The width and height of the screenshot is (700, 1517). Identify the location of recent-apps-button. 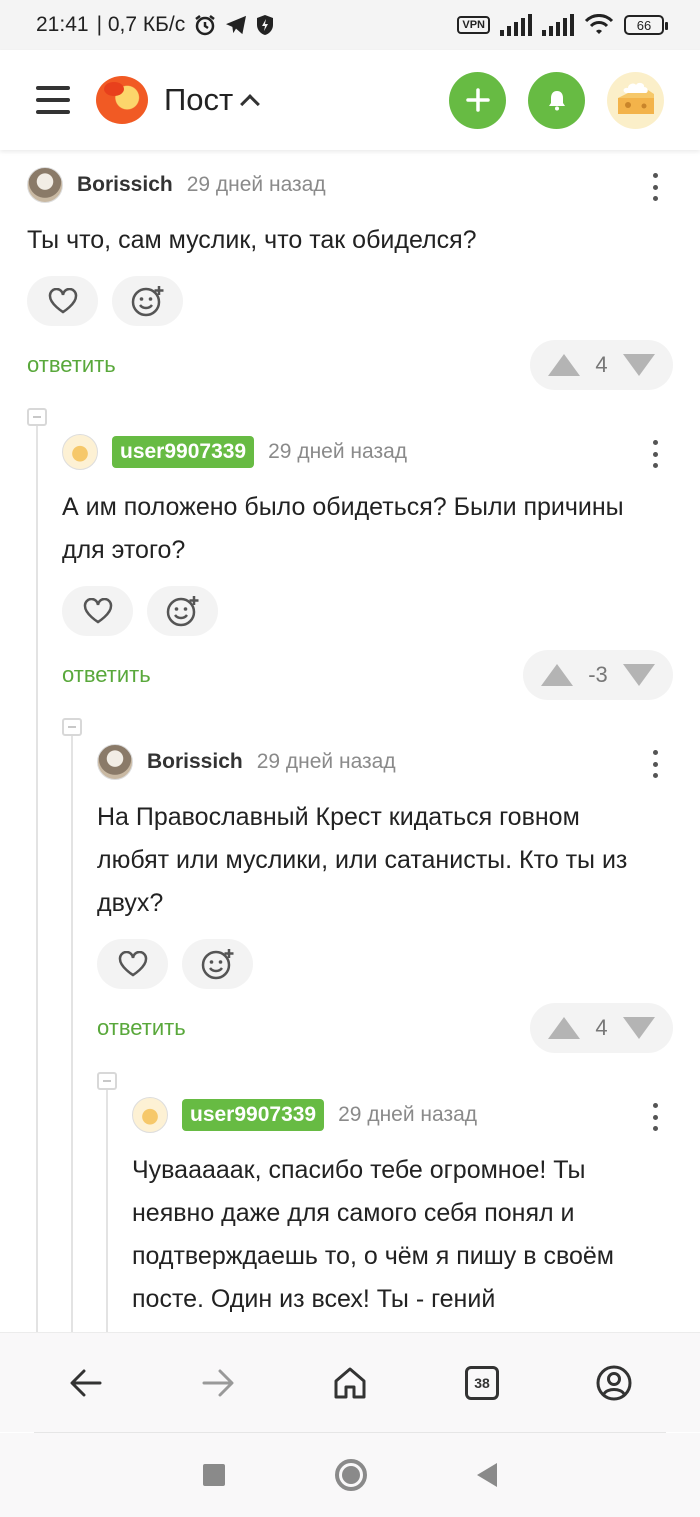
(214, 1475).